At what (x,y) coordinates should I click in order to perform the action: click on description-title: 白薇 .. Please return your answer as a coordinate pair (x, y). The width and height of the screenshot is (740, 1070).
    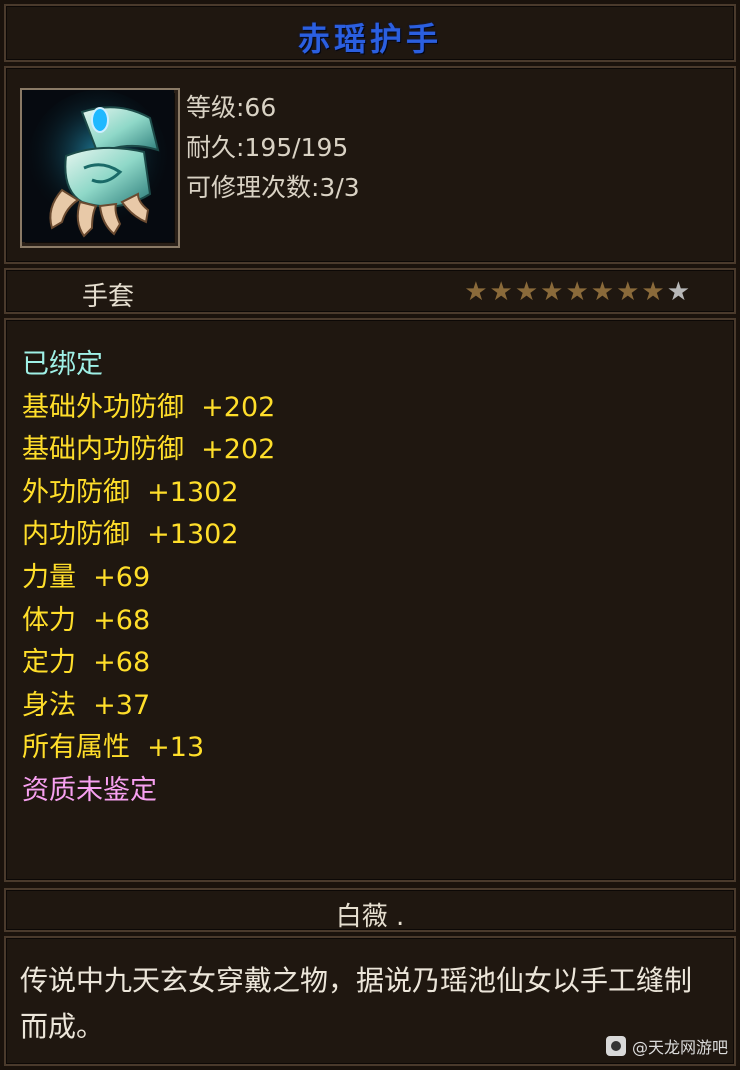
    Looking at the image, I should click on (370, 917).